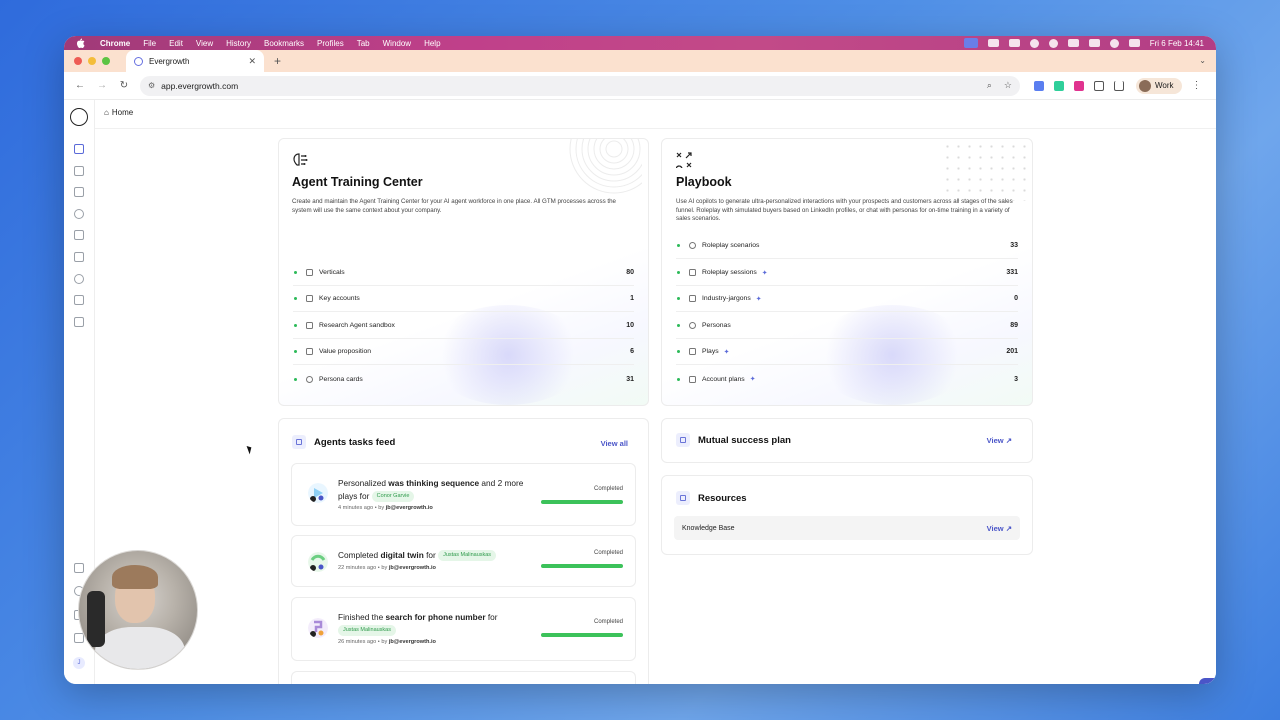 The image size is (1280, 720). I want to click on menu-history: History, so click(238, 43).